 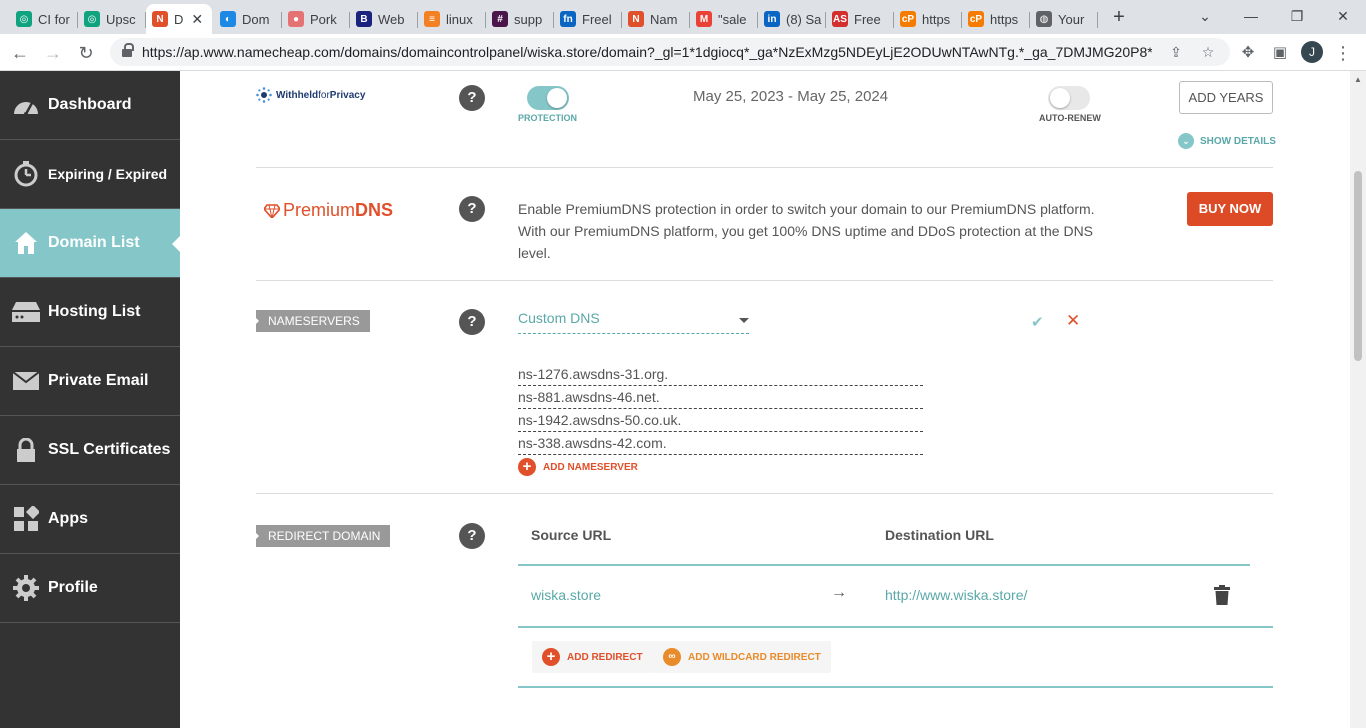 I want to click on toggle-knob, so click(x=557, y=98).